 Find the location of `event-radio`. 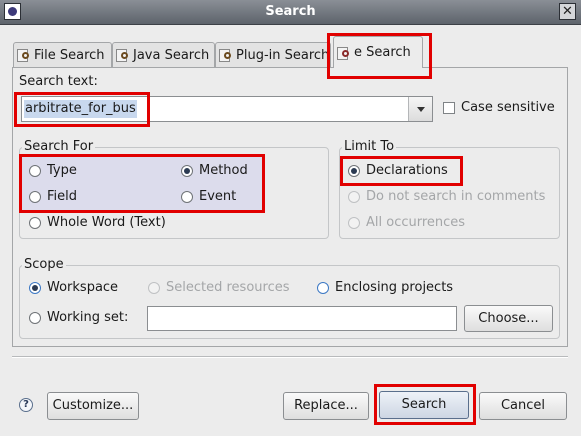

event-radio is located at coordinates (187, 197).